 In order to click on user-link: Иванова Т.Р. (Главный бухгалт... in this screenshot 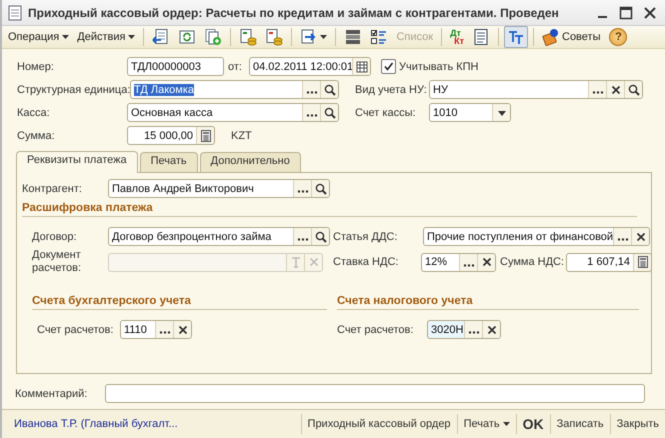, I will do `click(157, 424)`.